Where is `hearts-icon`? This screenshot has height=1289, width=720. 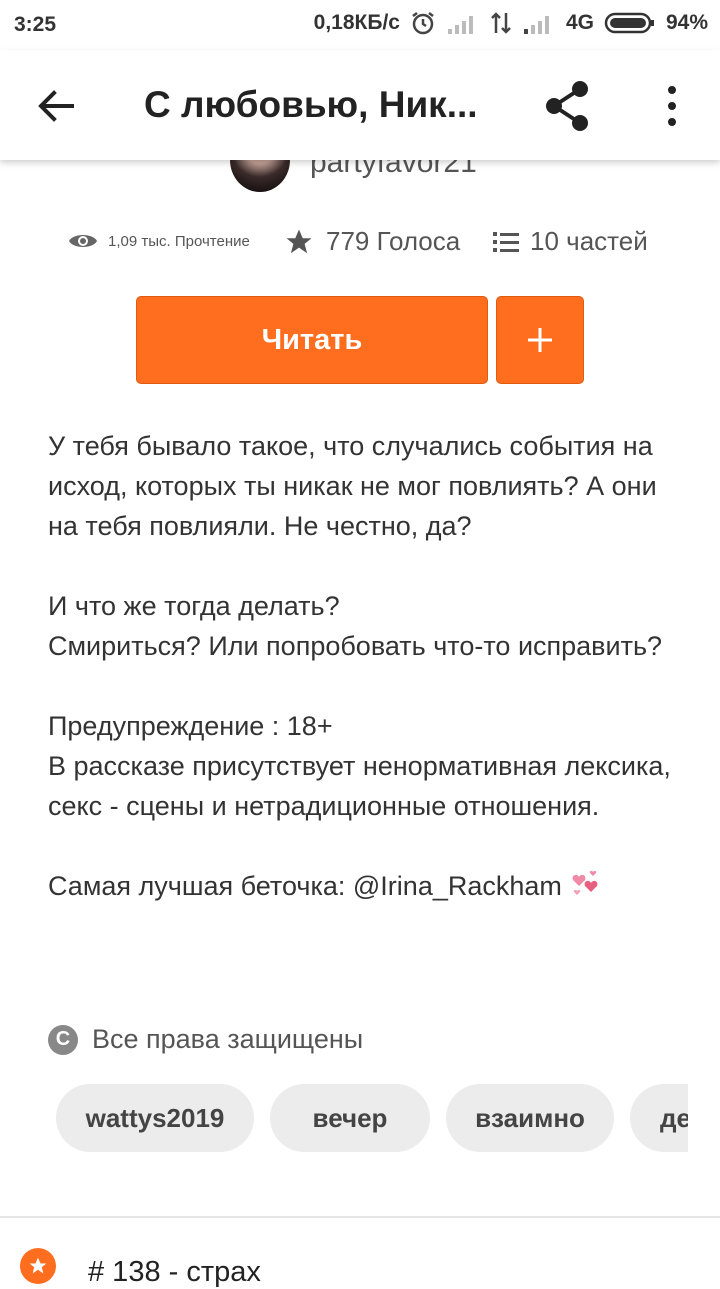 hearts-icon is located at coordinates (585, 882).